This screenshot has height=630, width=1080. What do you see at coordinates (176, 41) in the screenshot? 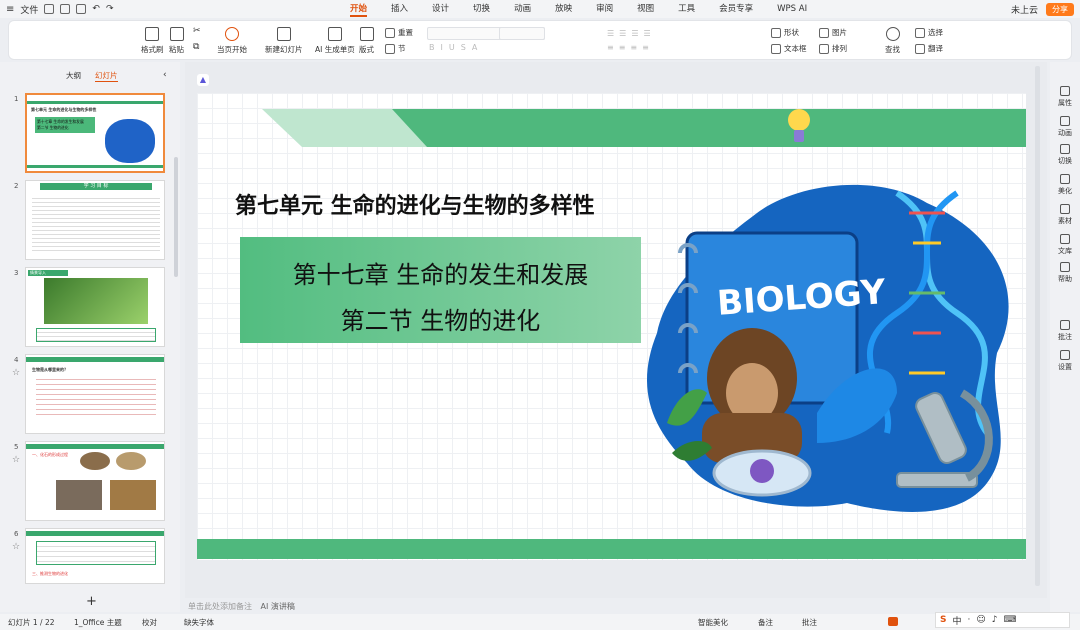
I see `paste-button: 粘贴` at bounding box center [176, 41].